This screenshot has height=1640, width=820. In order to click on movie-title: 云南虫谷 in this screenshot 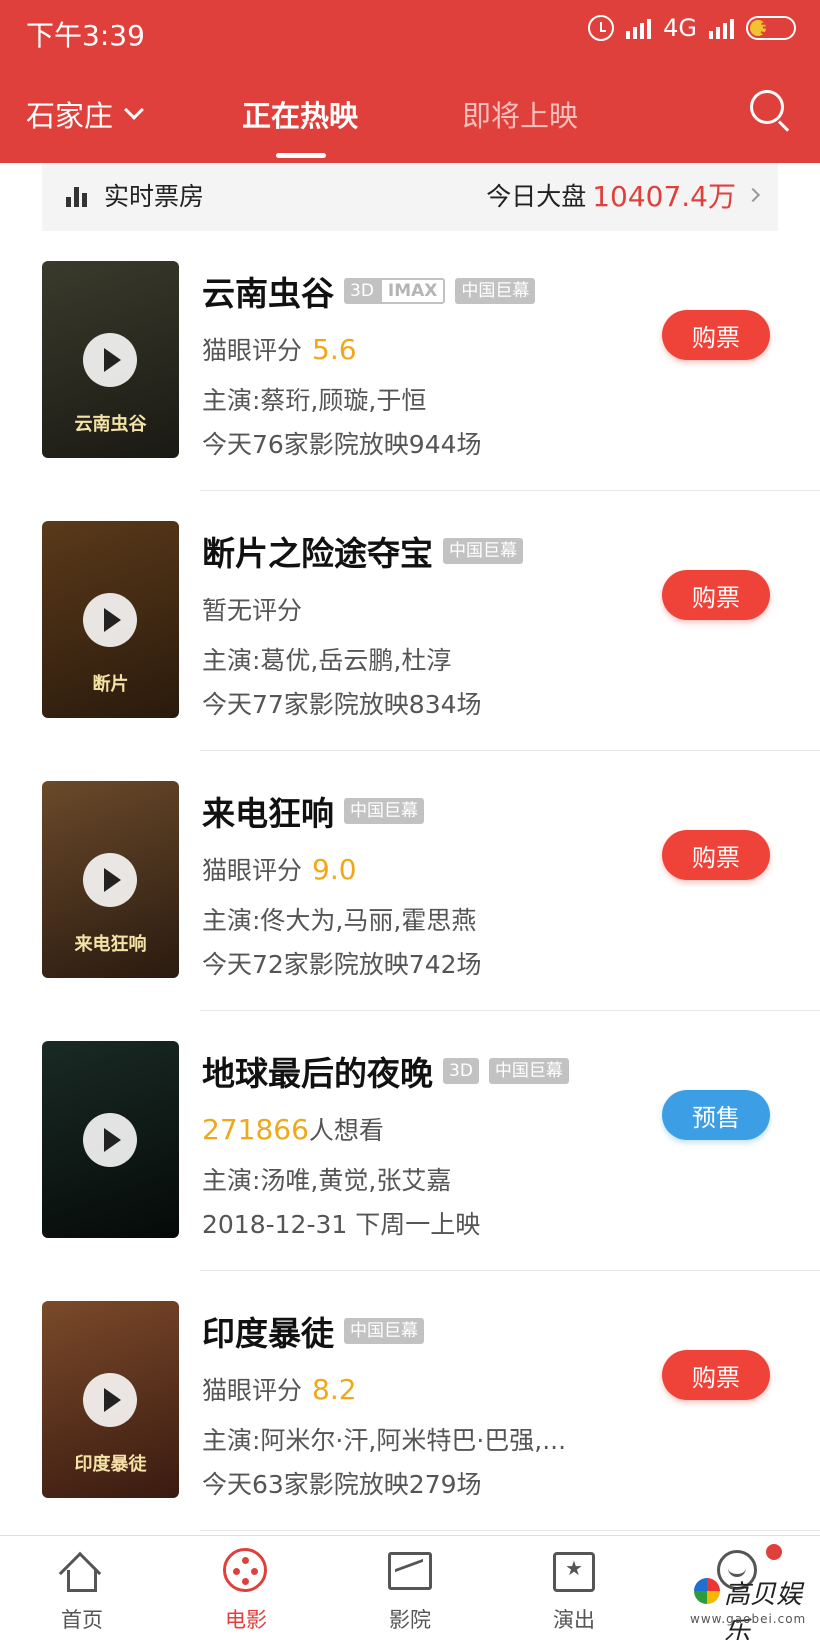, I will do `click(268, 293)`.